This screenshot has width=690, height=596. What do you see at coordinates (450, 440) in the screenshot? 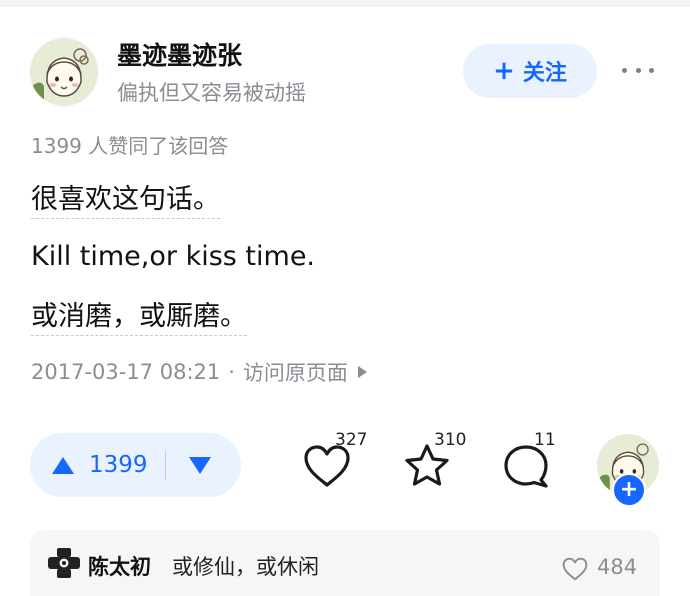
I see `favorite-count: 310` at bounding box center [450, 440].